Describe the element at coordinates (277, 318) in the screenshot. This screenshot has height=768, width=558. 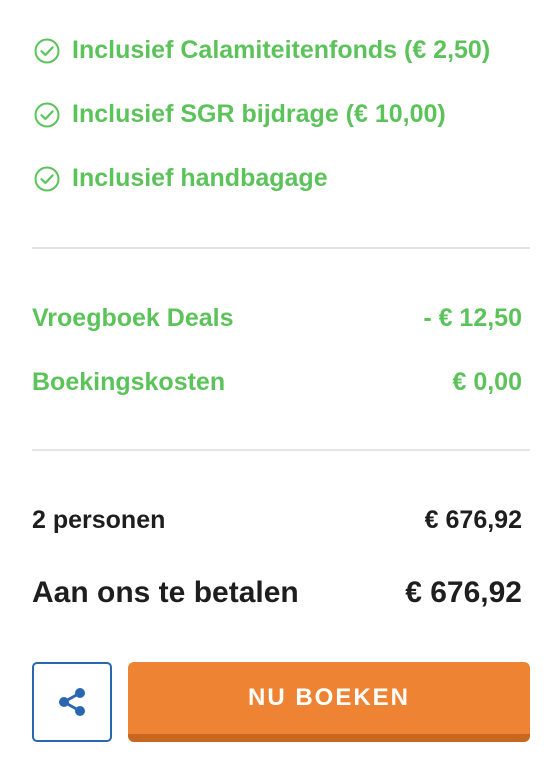
I see `early-booking-deals-row: Vroegboek Deals - € 12,50` at that location.